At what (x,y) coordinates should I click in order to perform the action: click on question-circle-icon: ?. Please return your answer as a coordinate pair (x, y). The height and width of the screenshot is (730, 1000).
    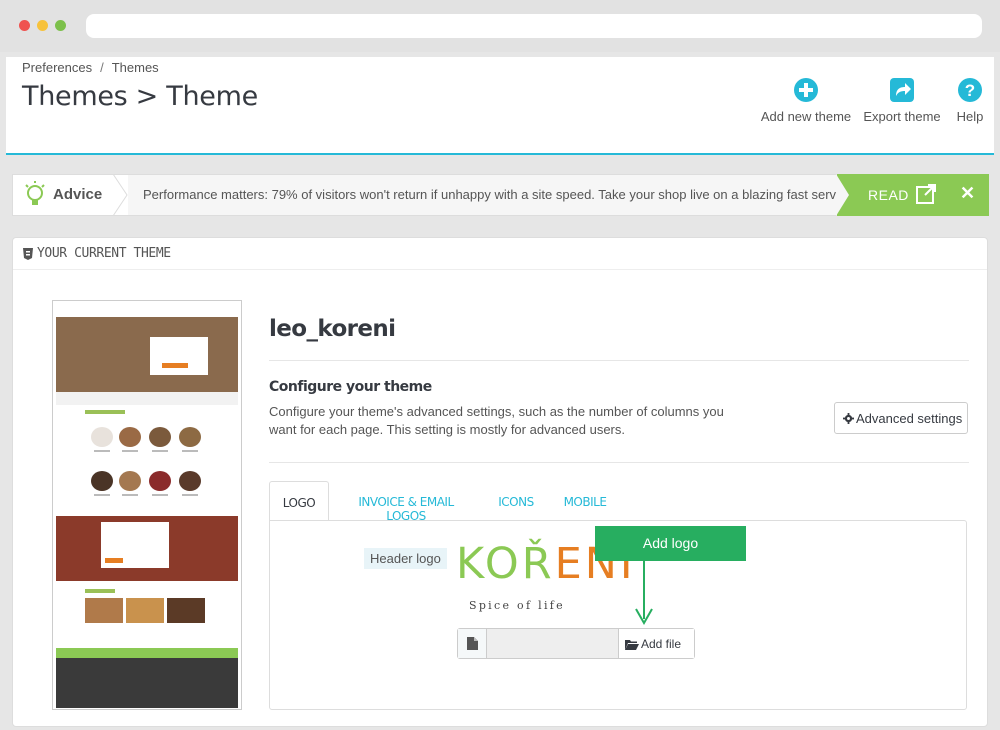
    Looking at the image, I should click on (970, 90).